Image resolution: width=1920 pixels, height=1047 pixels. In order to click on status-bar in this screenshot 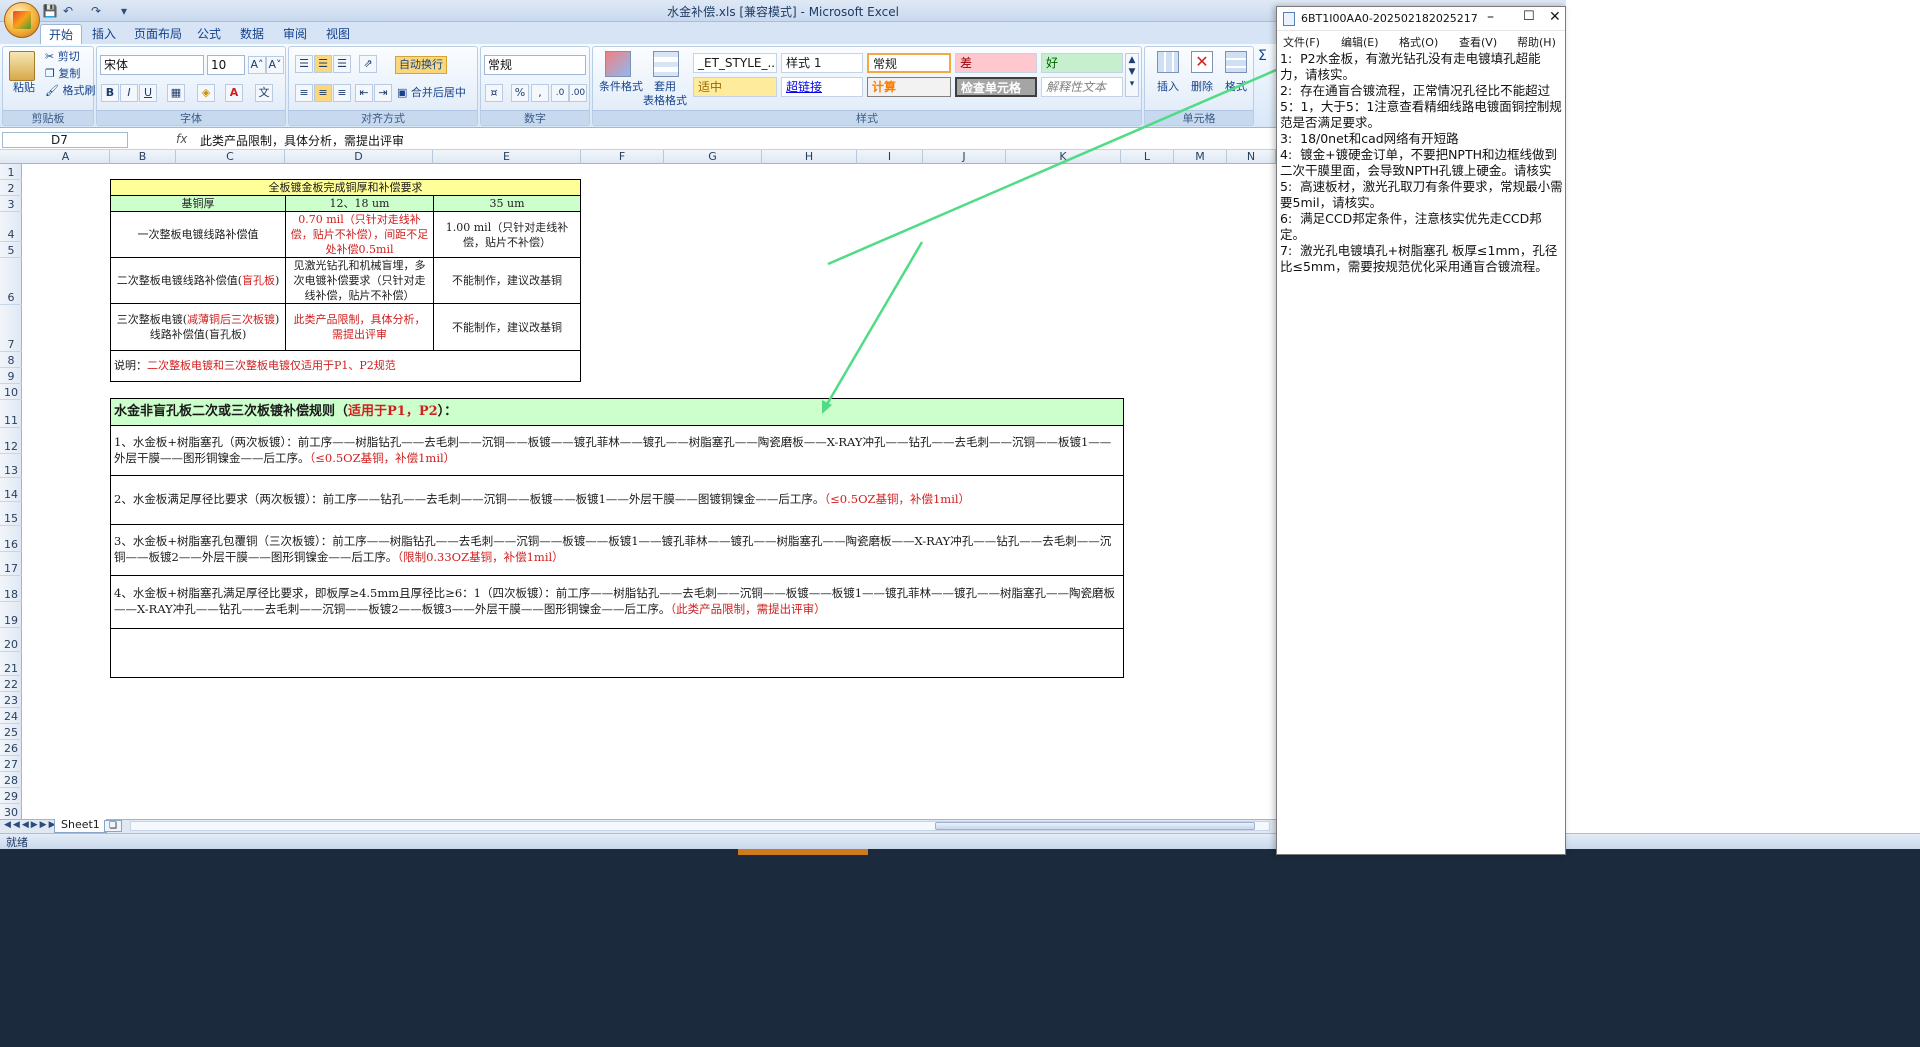, I will do `click(960, 841)`.